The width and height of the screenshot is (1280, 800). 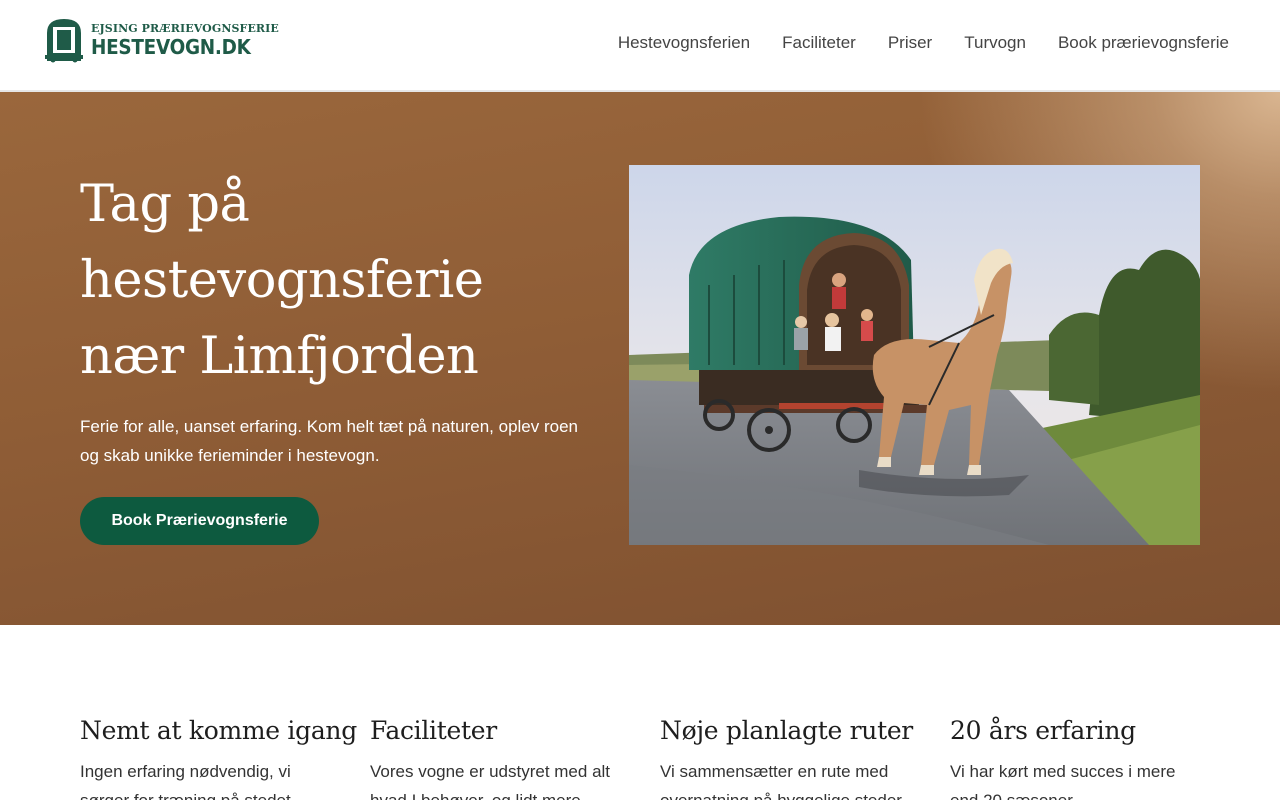 What do you see at coordinates (185, 28) in the screenshot?
I see `logo-tagline: EJSING PRÆRIEVOGNSFERIE` at bounding box center [185, 28].